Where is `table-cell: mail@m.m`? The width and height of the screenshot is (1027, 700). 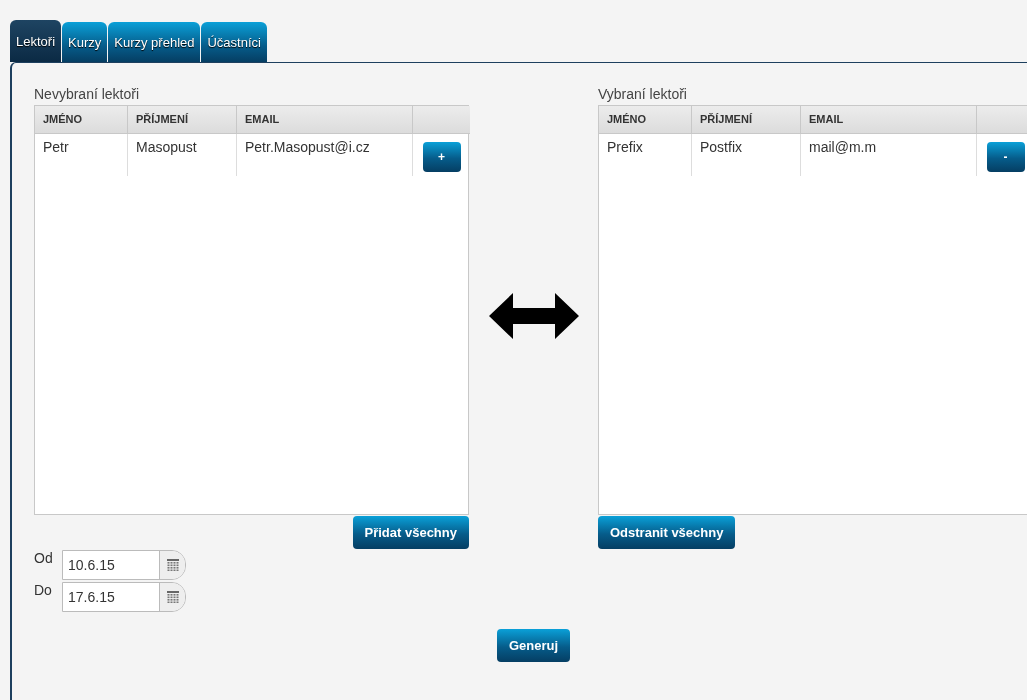 table-cell: mail@m.m is located at coordinates (889, 155).